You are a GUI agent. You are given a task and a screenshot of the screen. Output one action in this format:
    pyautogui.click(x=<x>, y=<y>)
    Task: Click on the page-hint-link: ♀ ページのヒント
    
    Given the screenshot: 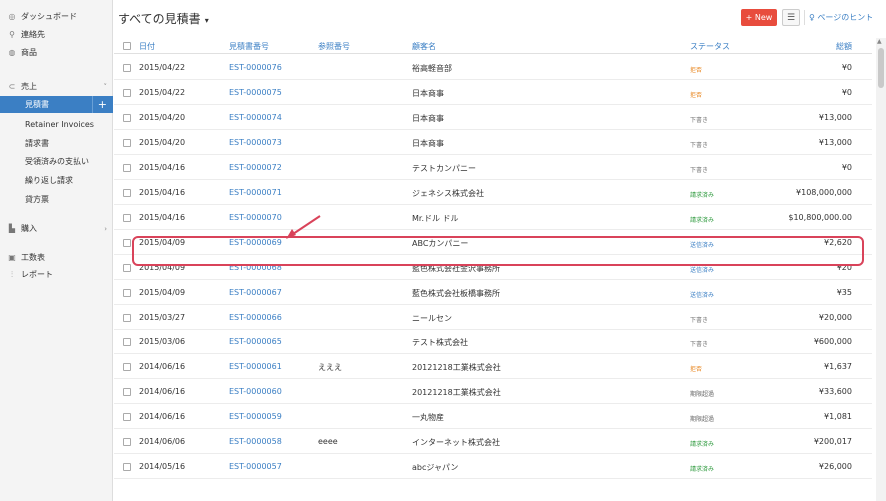 What is the action you would take?
    pyautogui.click(x=841, y=17)
    